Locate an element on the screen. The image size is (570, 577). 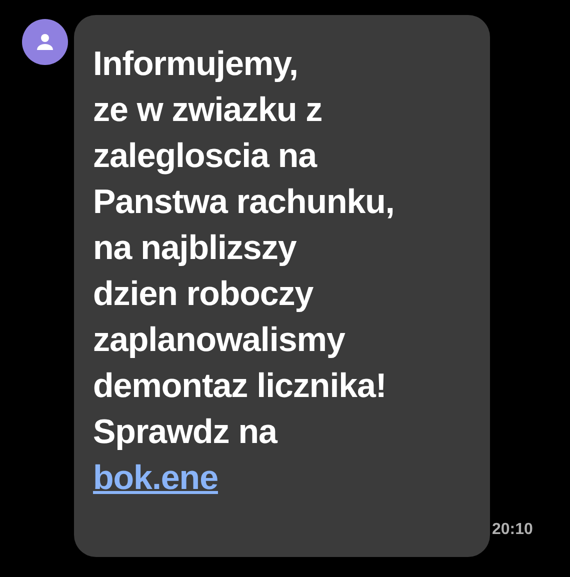
message-time: 20:10 is located at coordinates (512, 529).